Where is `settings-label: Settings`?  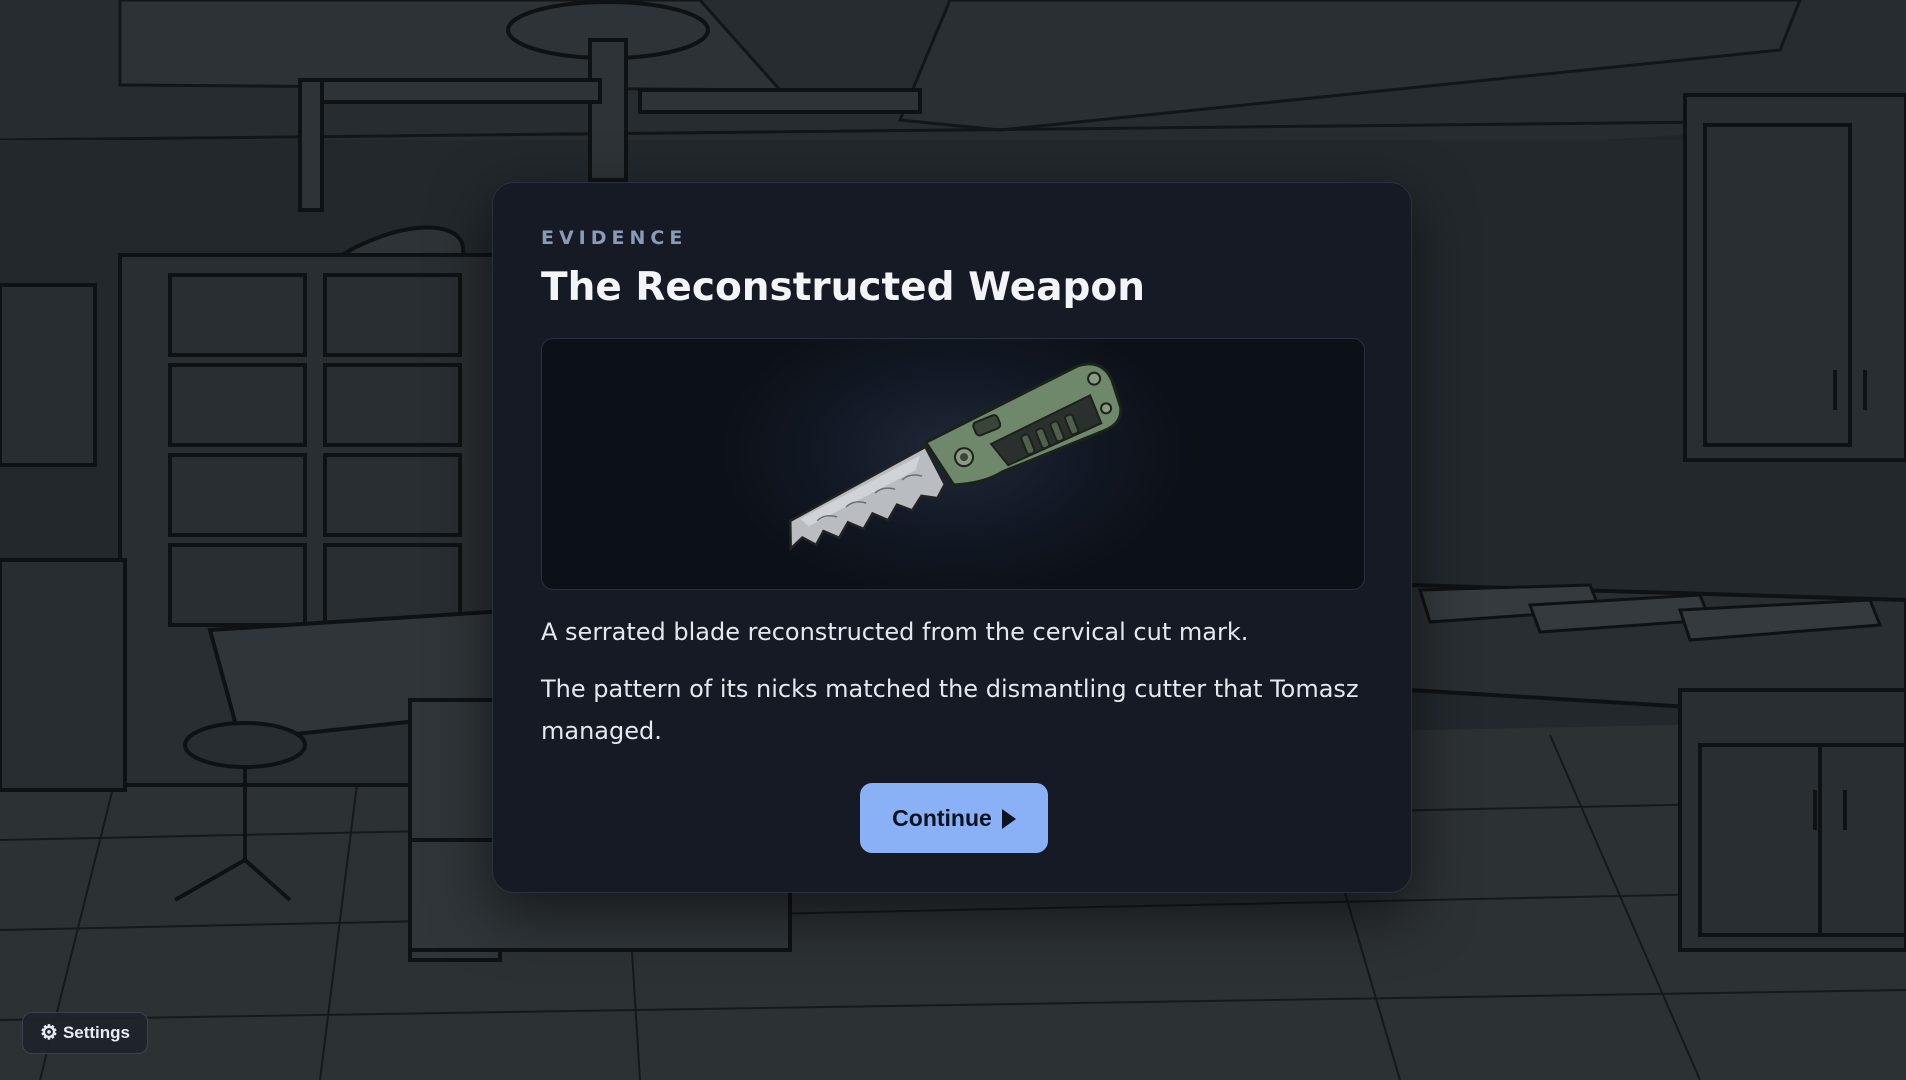 settings-label: Settings is located at coordinates (96, 1032).